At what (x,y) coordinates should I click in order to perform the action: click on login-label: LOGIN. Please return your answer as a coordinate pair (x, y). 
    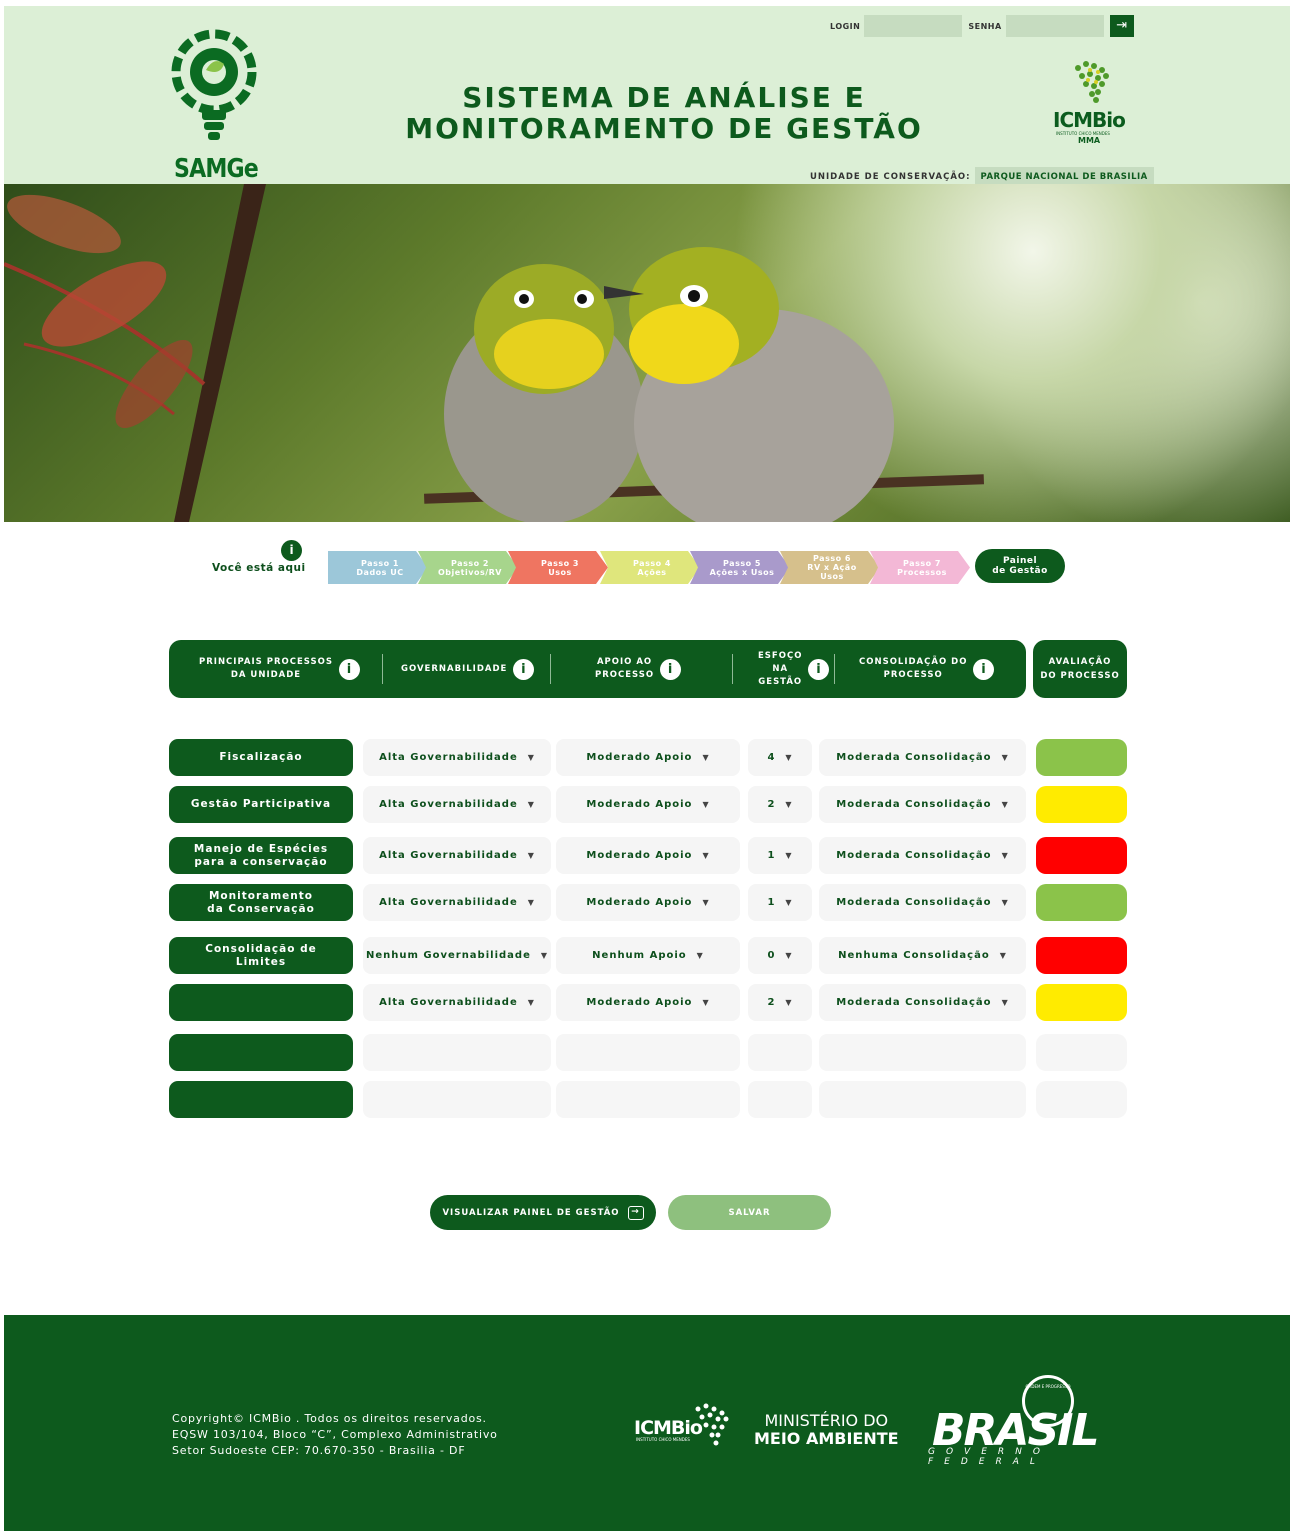
    Looking at the image, I should click on (845, 26).